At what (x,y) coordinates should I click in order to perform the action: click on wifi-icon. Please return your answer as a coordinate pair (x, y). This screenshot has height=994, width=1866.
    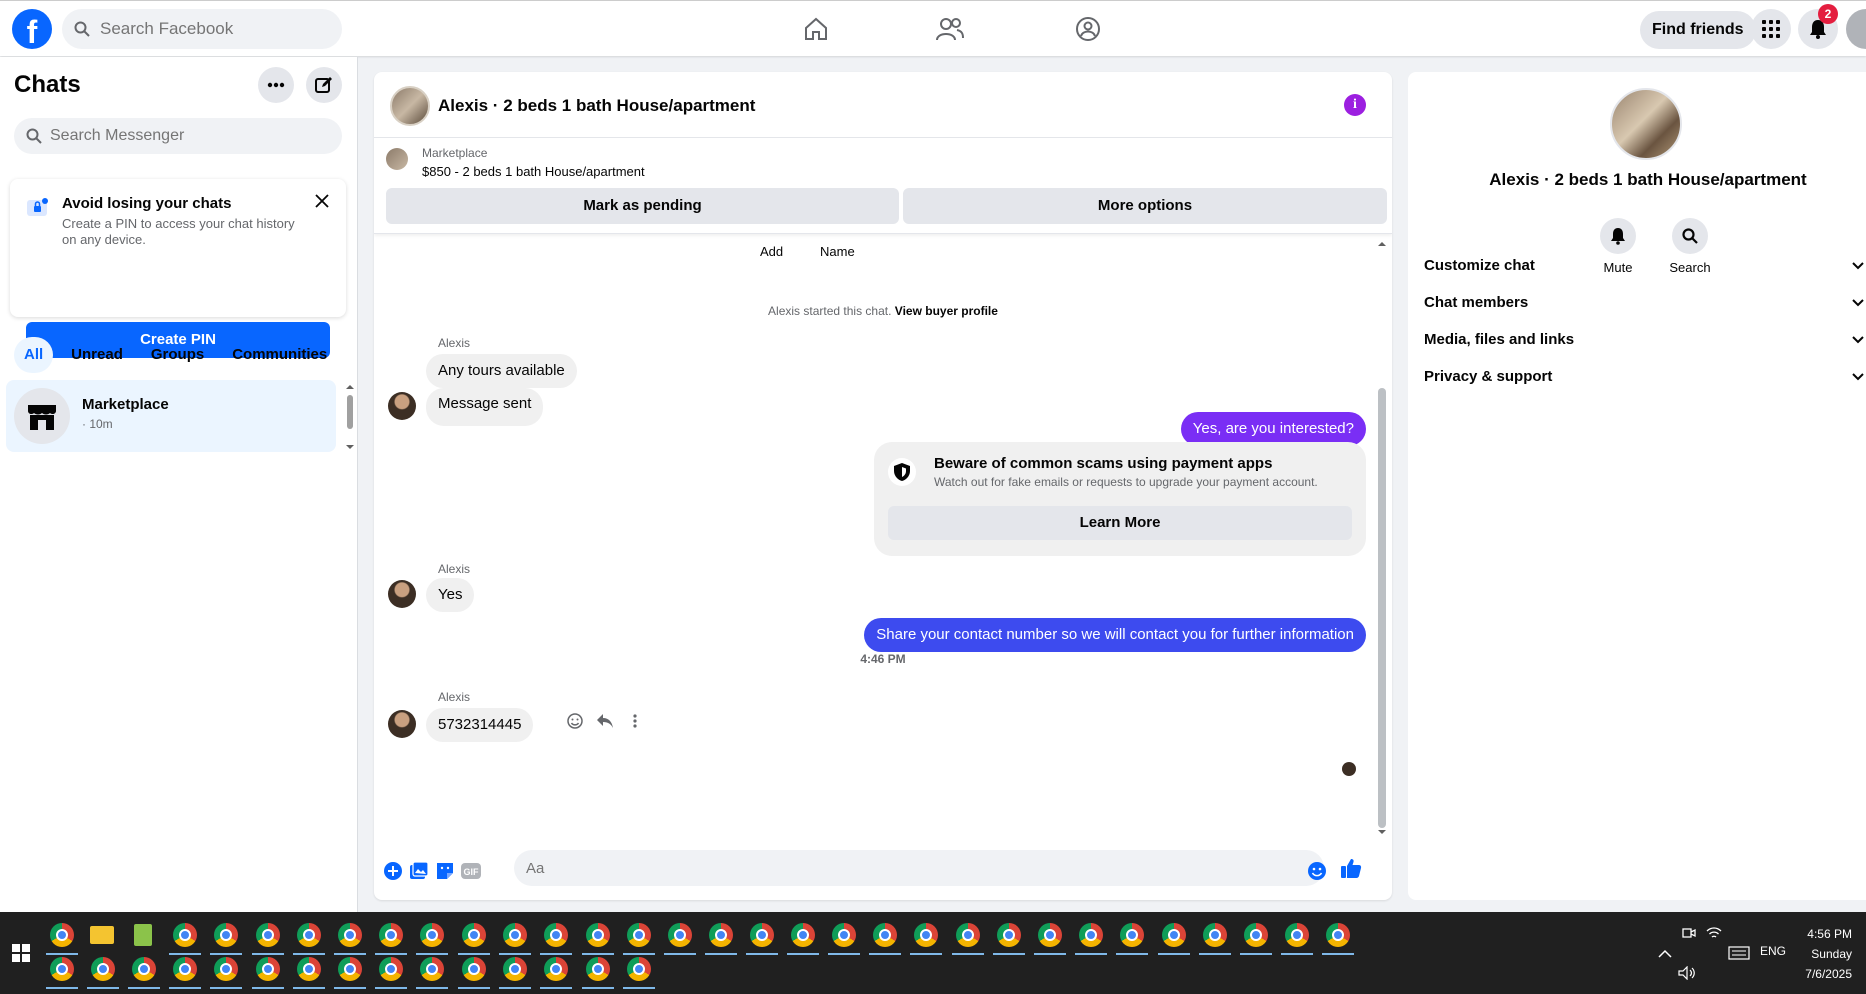
    Looking at the image, I should click on (1714, 935).